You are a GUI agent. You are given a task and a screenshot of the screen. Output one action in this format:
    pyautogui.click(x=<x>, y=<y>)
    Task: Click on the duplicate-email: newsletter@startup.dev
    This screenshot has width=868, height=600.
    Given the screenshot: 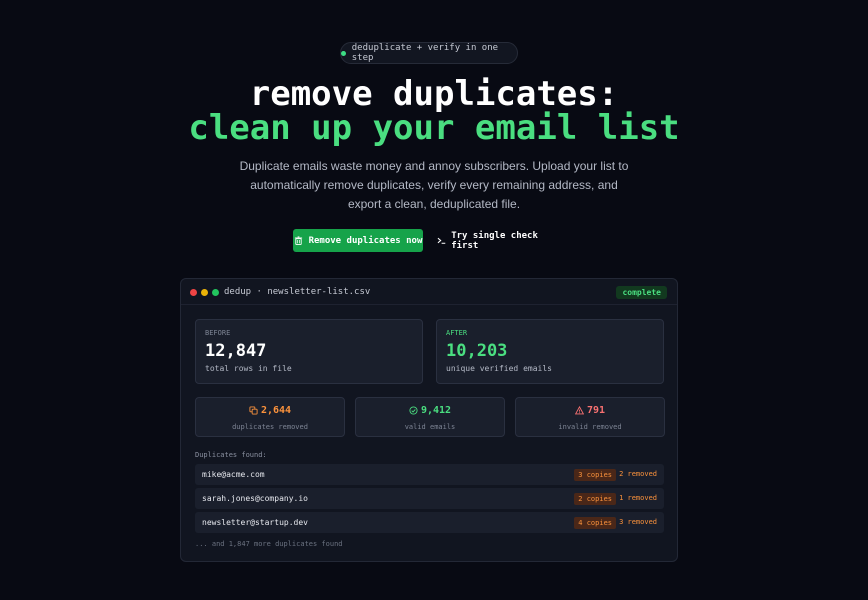 What is the action you would take?
    pyautogui.click(x=255, y=522)
    